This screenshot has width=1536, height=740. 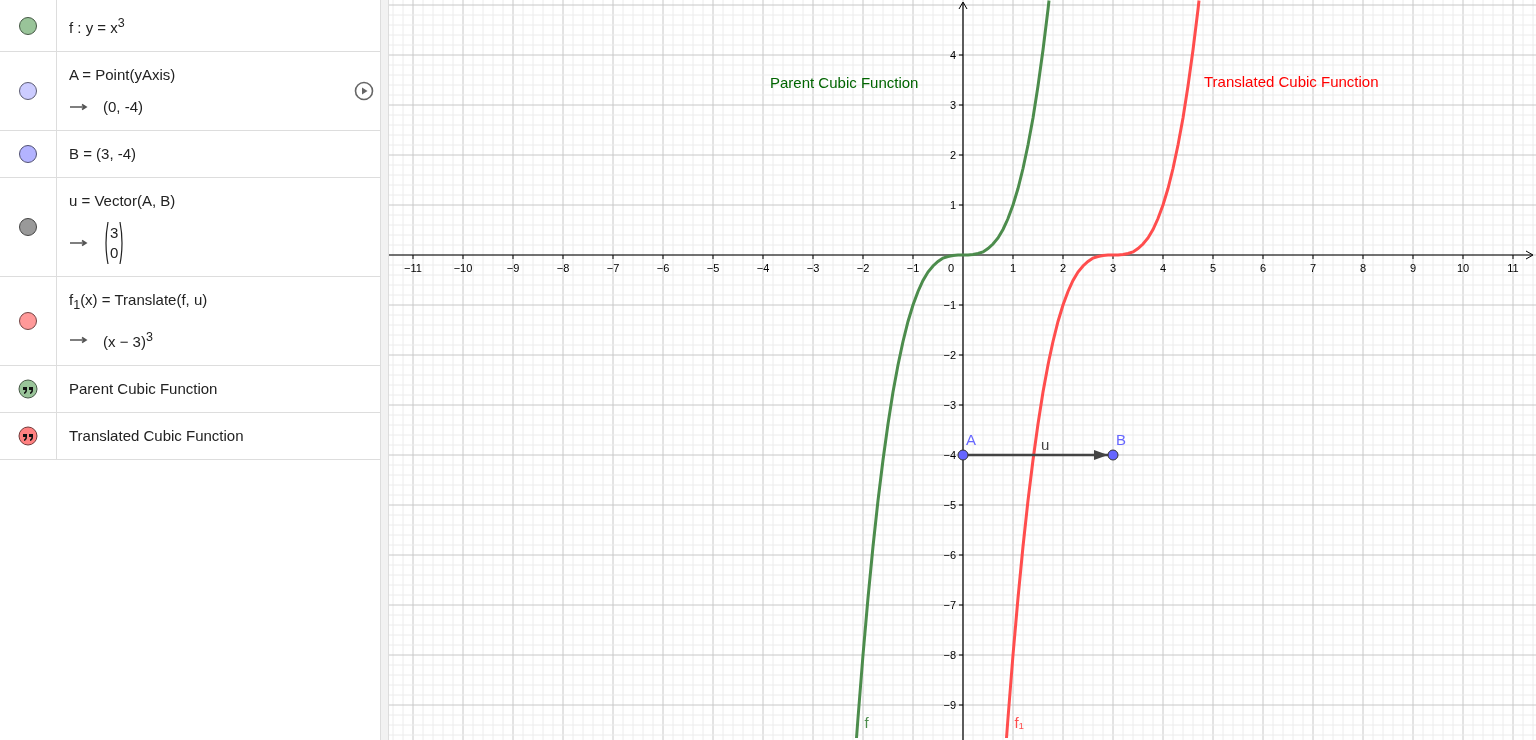 What do you see at coordinates (971, 440) in the screenshot?
I see `point-label: A` at bounding box center [971, 440].